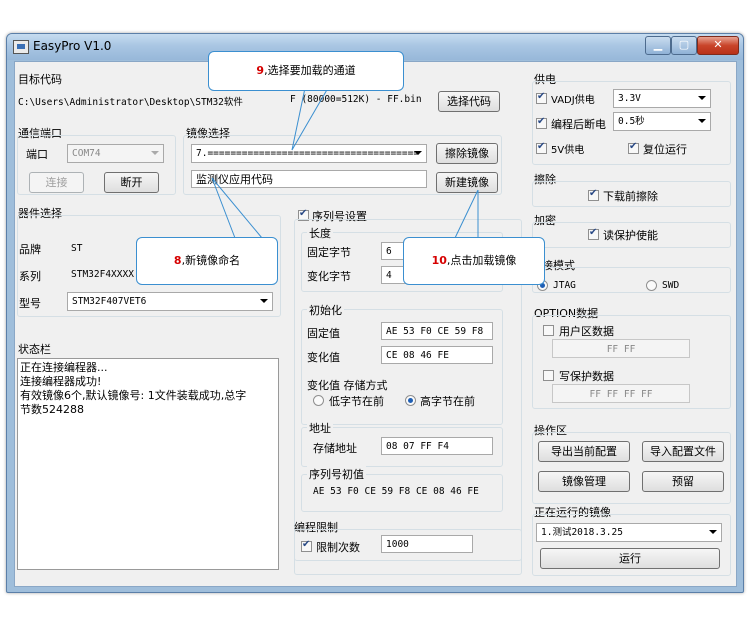 Image resolution: width=750 pixels, height=630 pixels. I want to click on image-channel-select: 7.=====================================, so click(309, 153).